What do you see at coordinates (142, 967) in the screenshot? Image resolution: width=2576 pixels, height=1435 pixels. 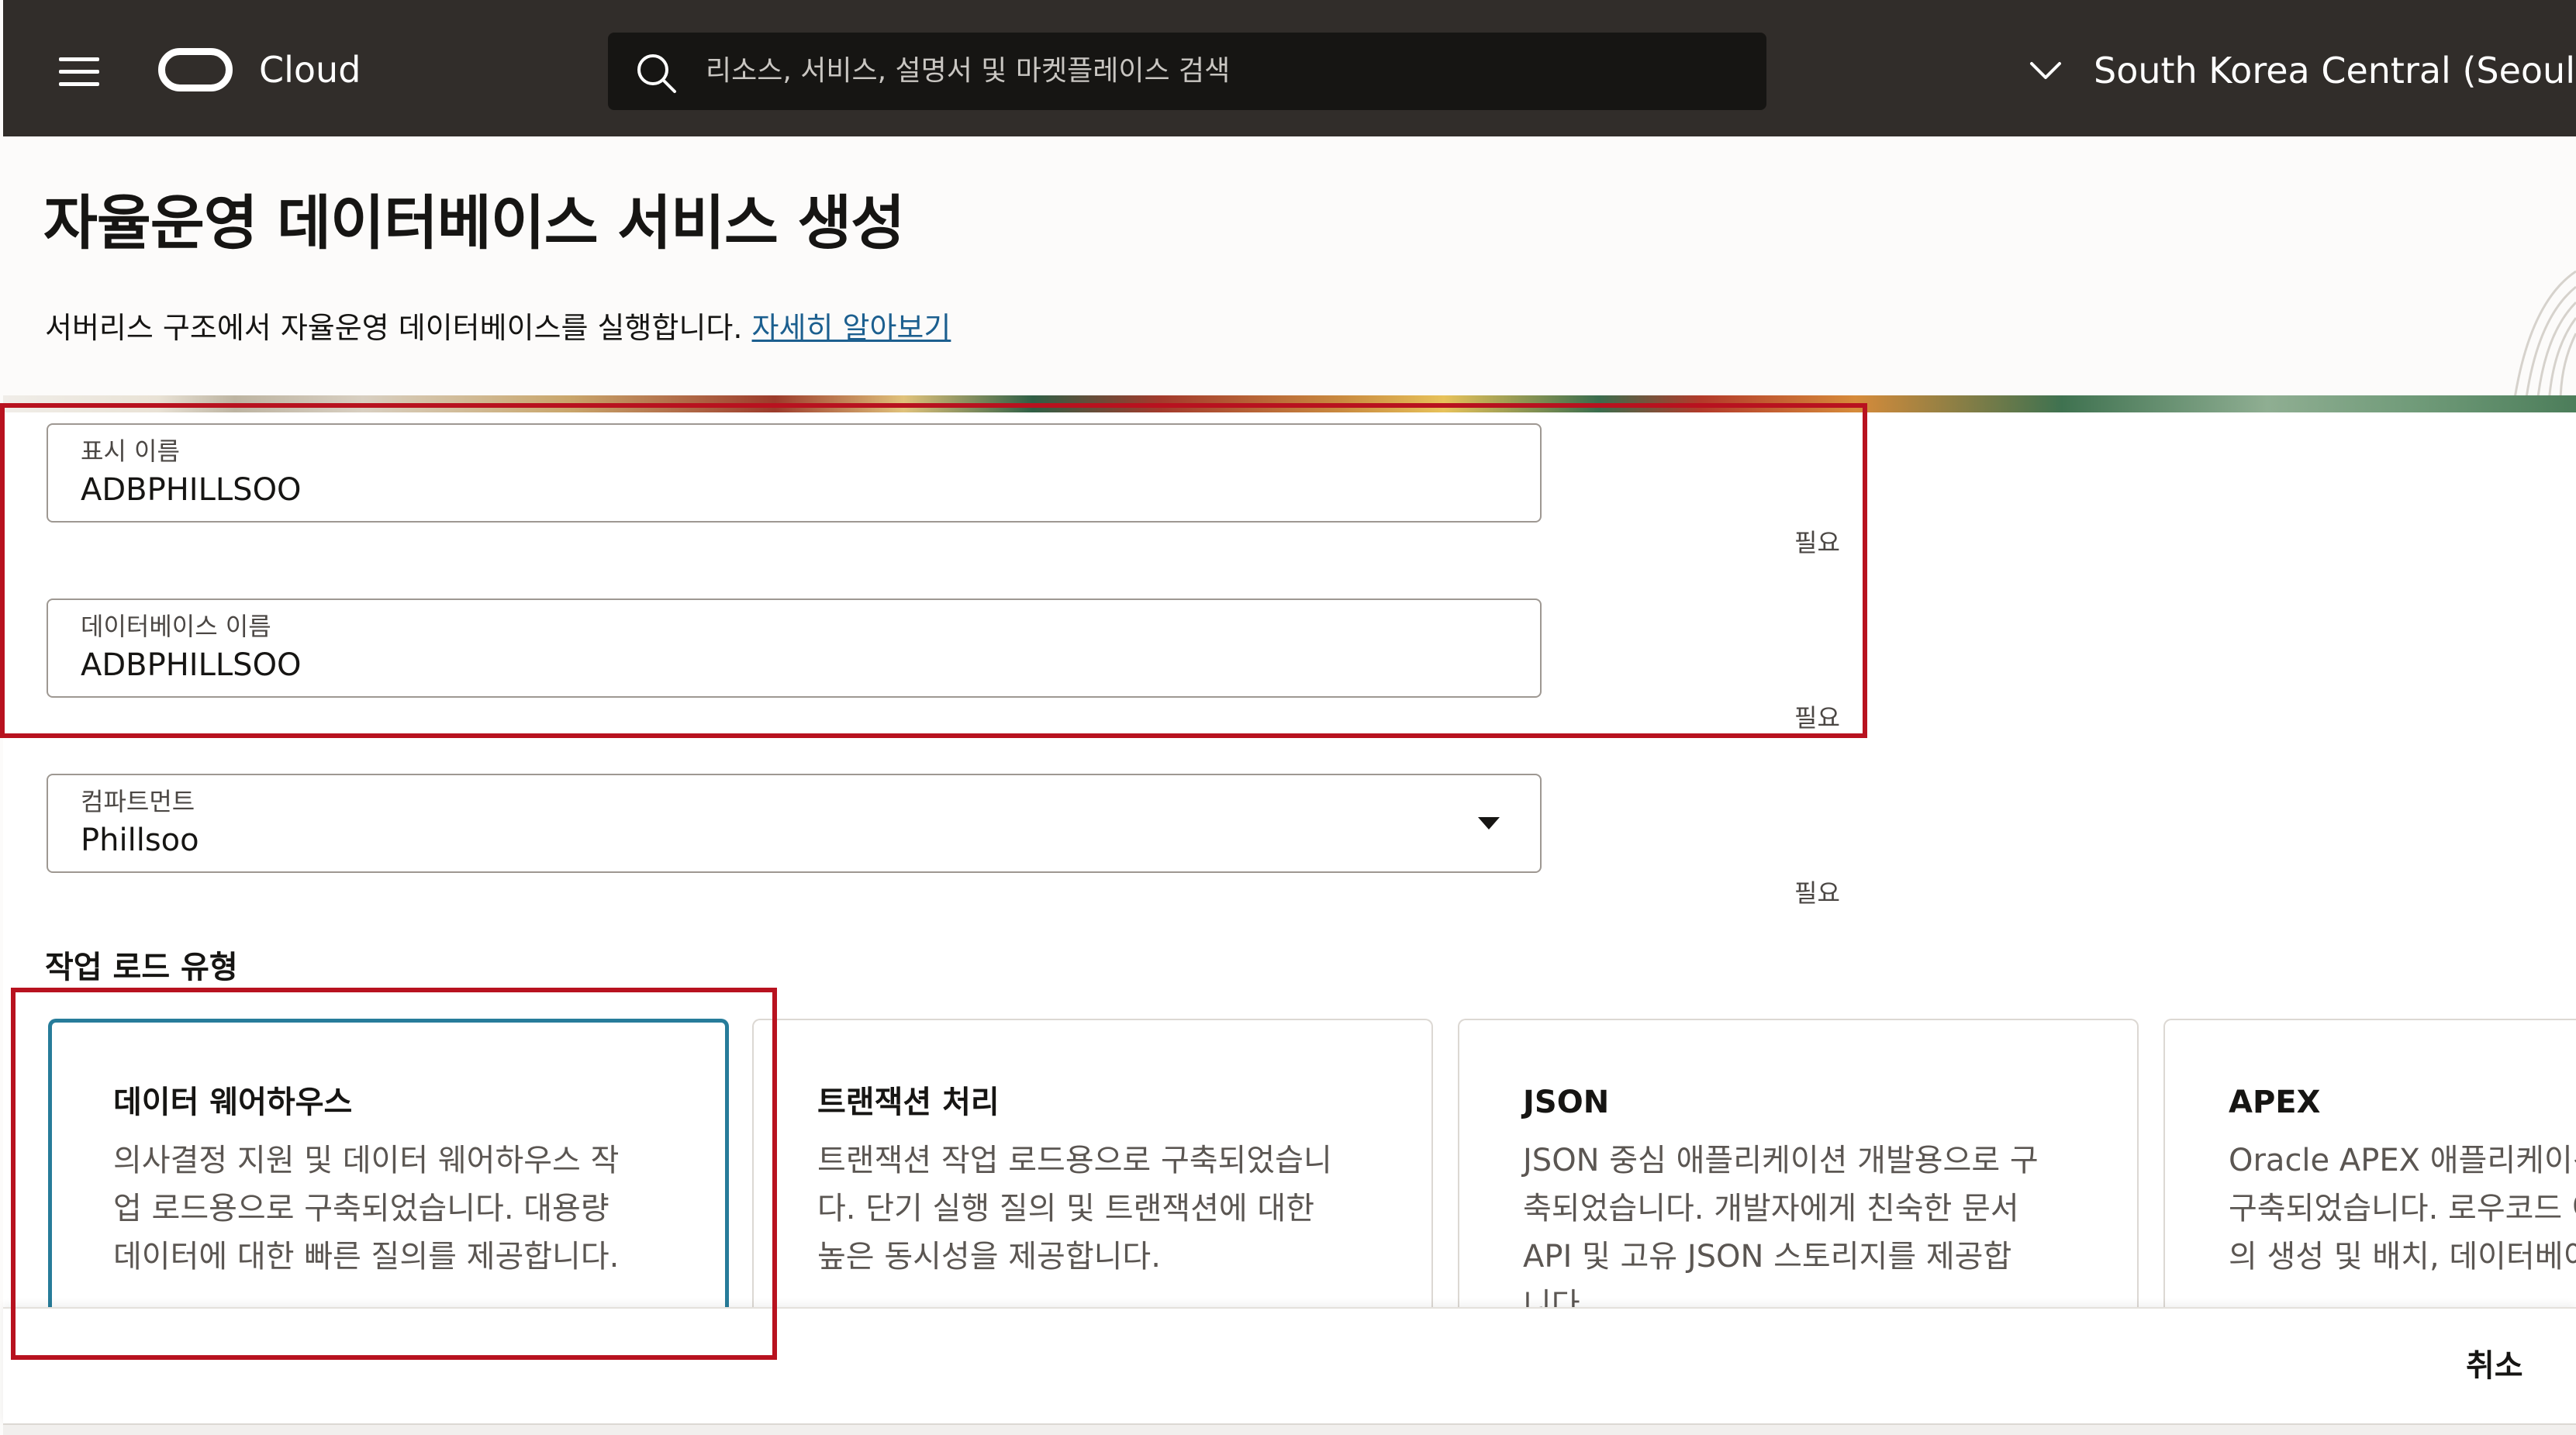 I see `workload-type-heading: 작업 로드 유형` at bounding box center [142, 967].